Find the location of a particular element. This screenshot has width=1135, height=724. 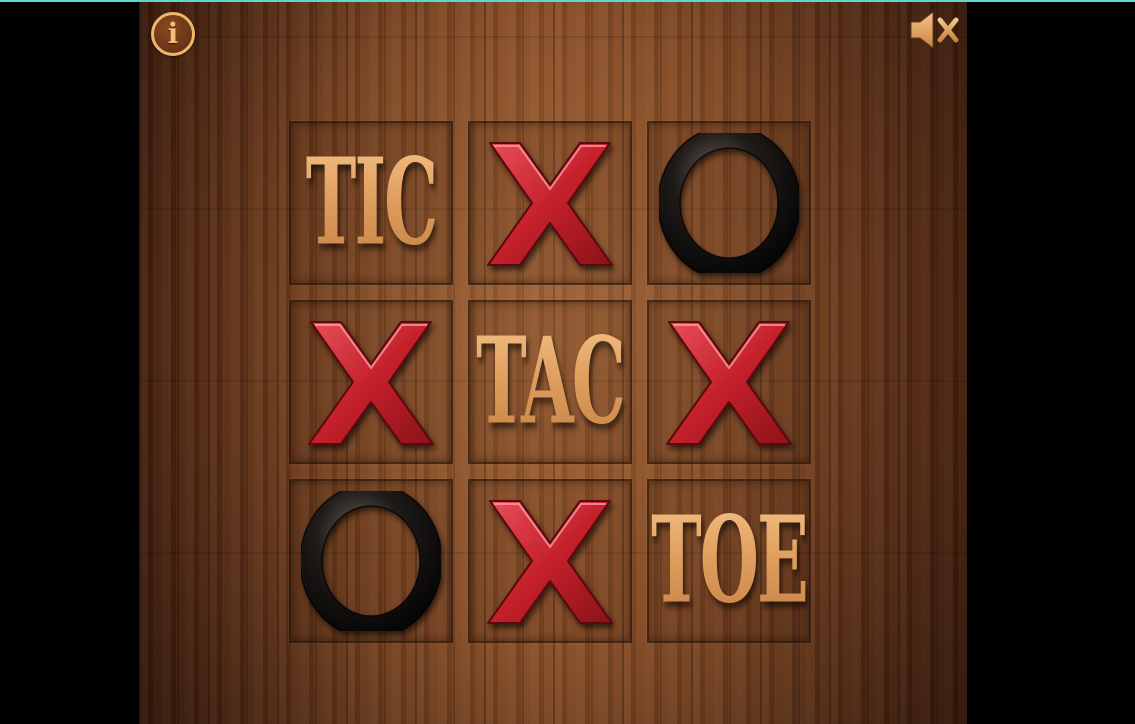

info-icon: i is located at coordinates (173, 33).